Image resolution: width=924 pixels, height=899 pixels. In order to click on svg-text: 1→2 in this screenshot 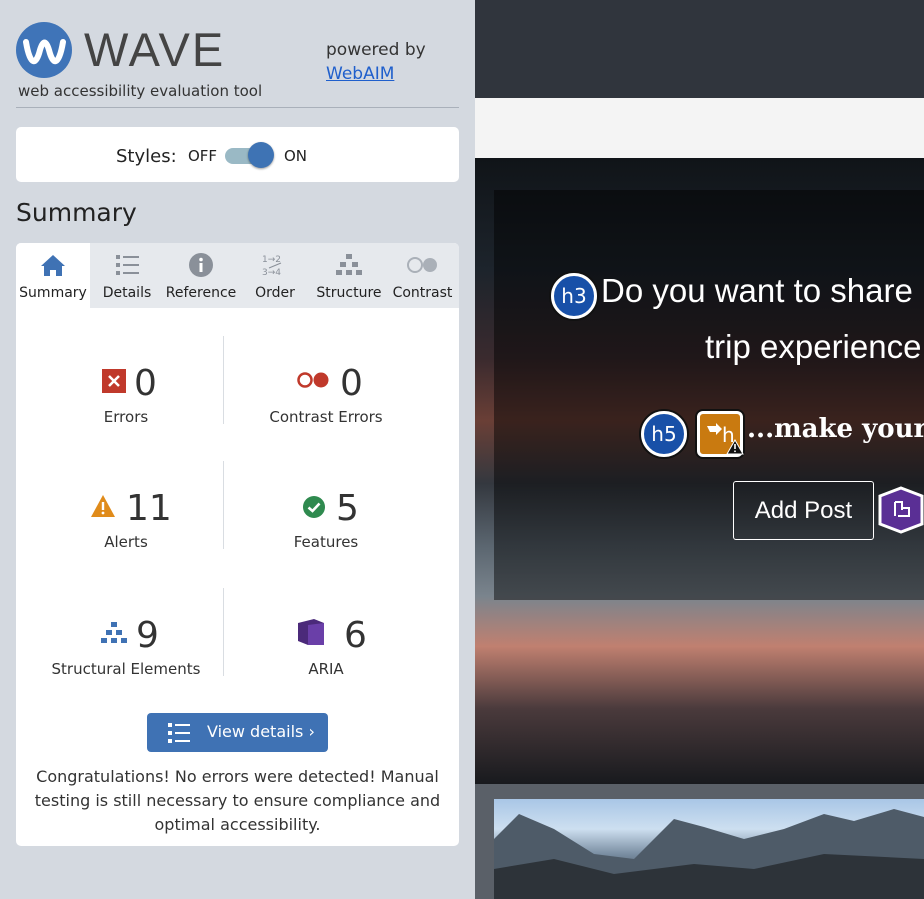, I will do `click(271, 260)`.